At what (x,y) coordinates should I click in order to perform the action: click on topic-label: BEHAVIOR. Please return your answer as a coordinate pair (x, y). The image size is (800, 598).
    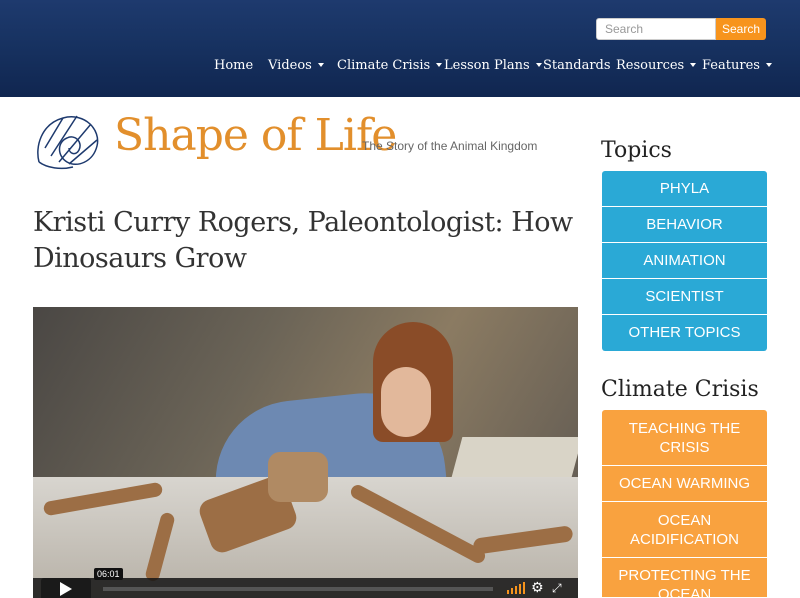
    Looking at the image, I should click on (684, 224).